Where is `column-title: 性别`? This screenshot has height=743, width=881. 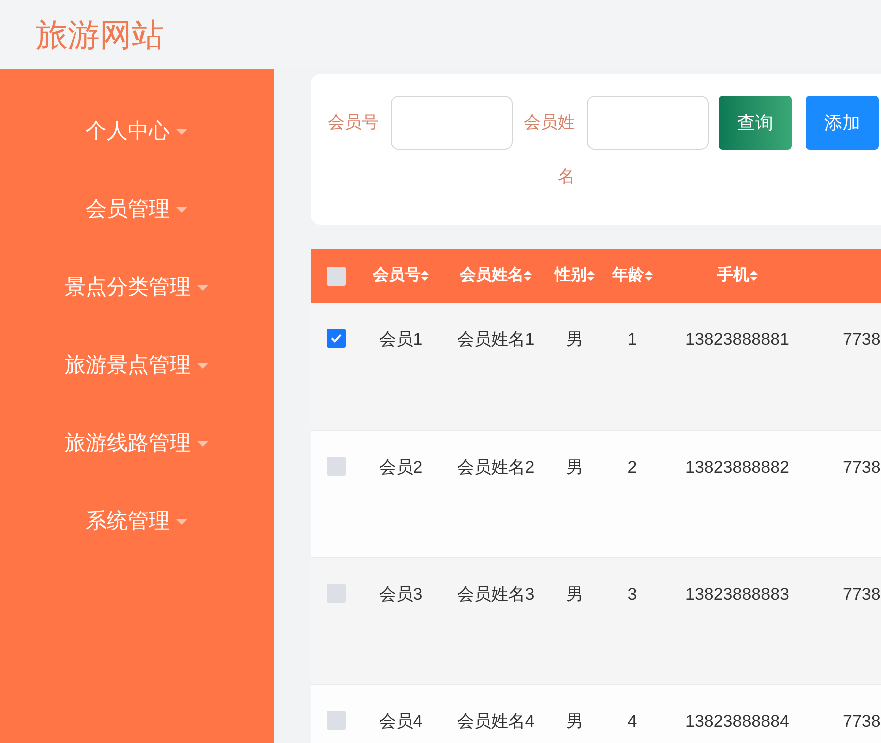
column-title: 性别 is located at coordinates (571, 276).